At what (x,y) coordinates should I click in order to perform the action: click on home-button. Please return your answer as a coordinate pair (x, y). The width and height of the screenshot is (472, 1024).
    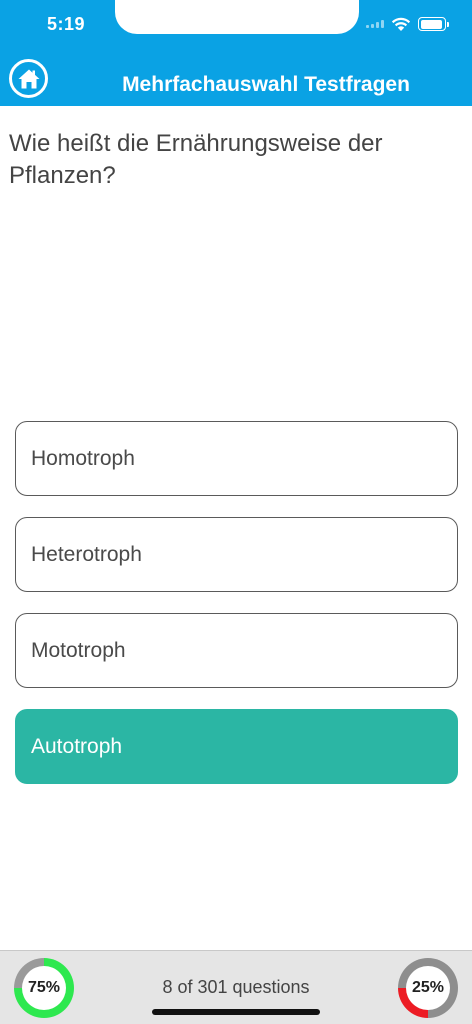
    Looking at the image, I should click on (28, 78).